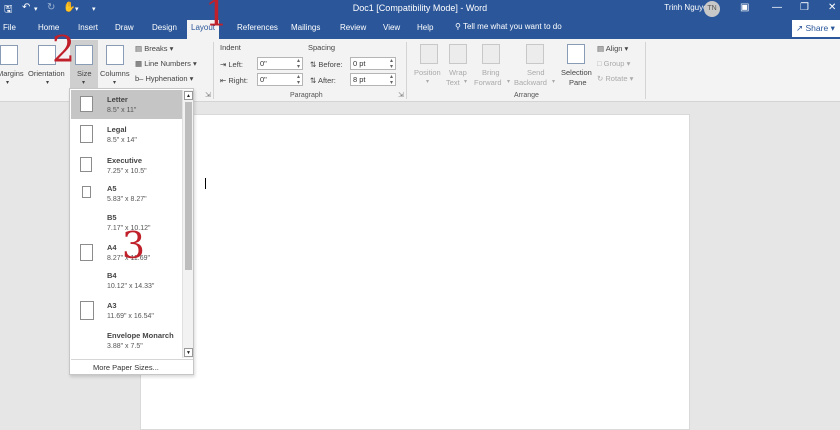 Image resolution: width=840 pixels, height=430 pixels. What do you see at coordinates (130, 316) in the screenshot?
I see `paper-size-dims: 11.69" x 16.54"` at bounding box center [130, 316].